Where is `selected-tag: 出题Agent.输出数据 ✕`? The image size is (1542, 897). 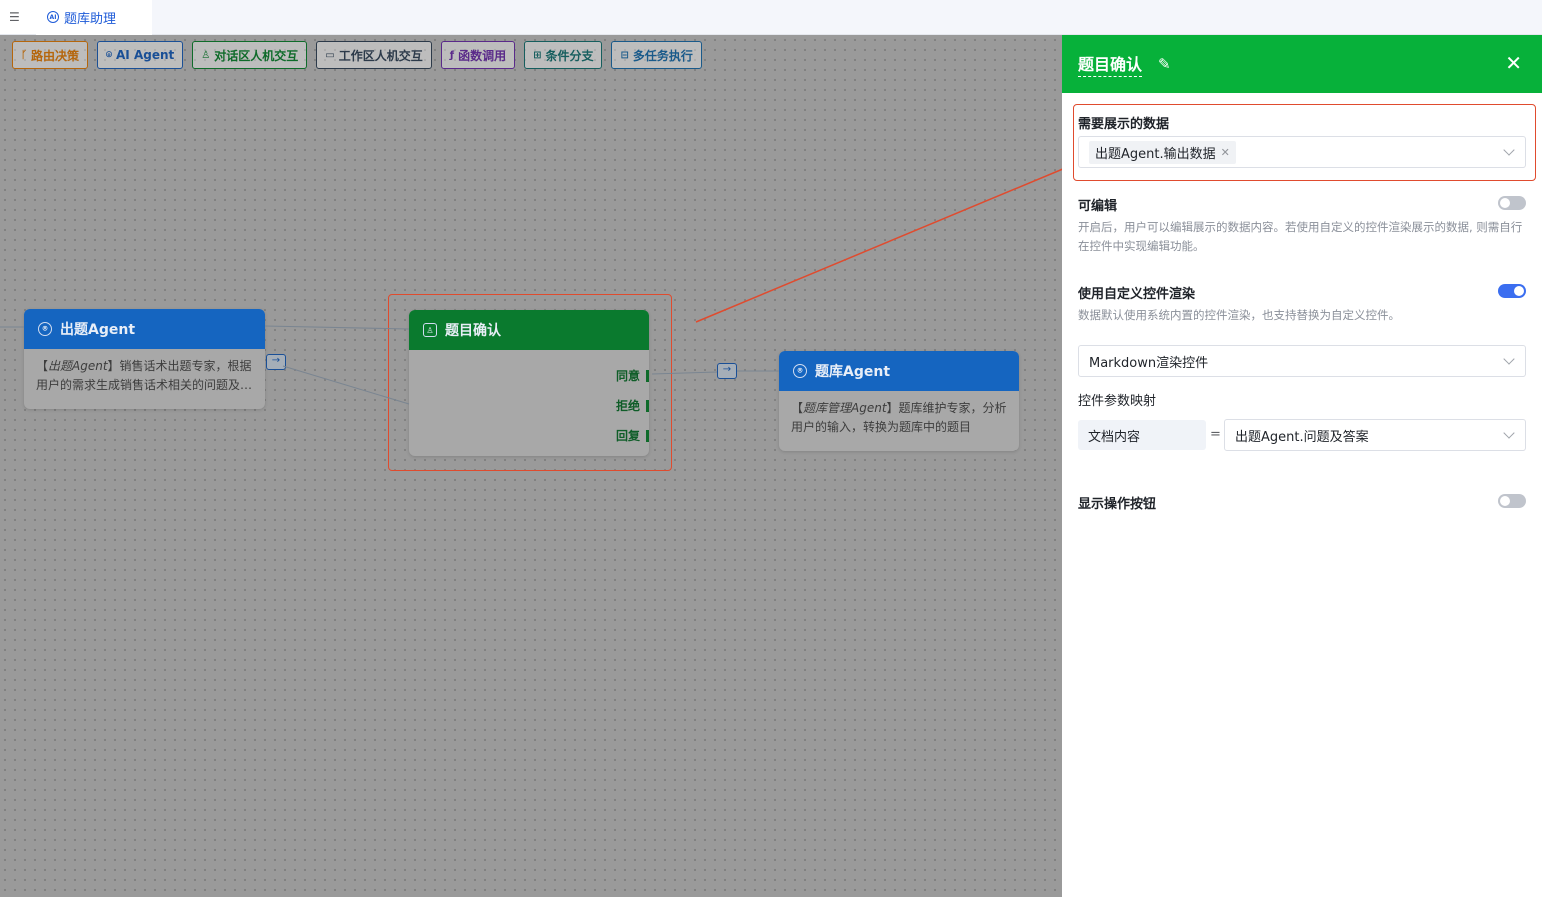
selected-tag: 出题Agent.输出数据 ✕ is located at coordinates (1162, 152).